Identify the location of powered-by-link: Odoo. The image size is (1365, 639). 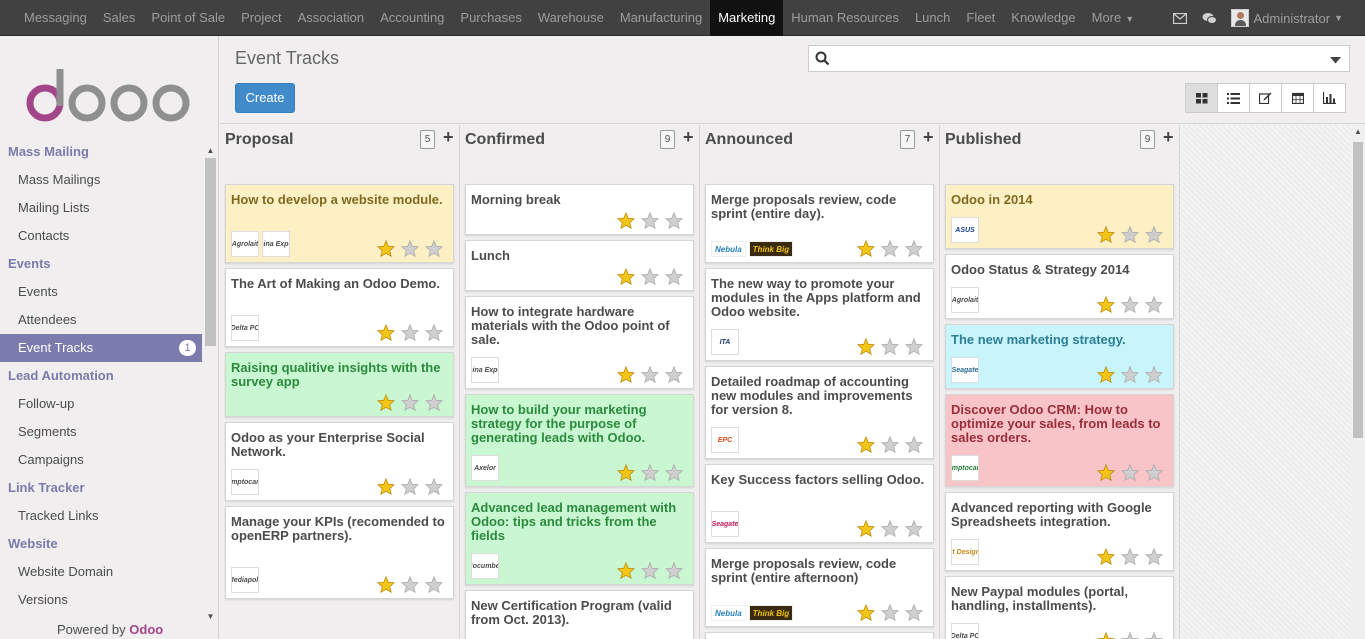
(146, 629).